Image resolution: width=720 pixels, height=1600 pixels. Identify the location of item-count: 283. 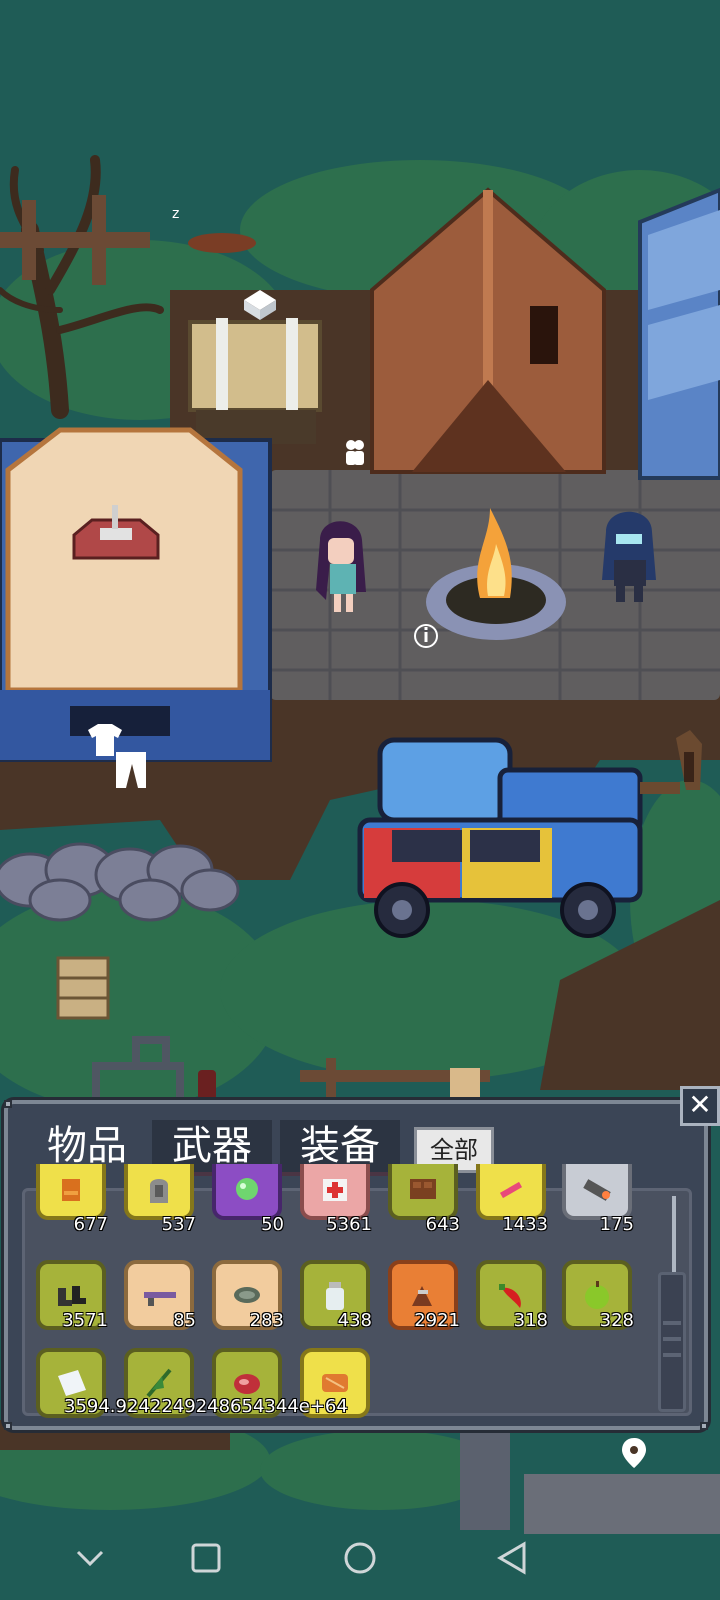
(266, 1320).